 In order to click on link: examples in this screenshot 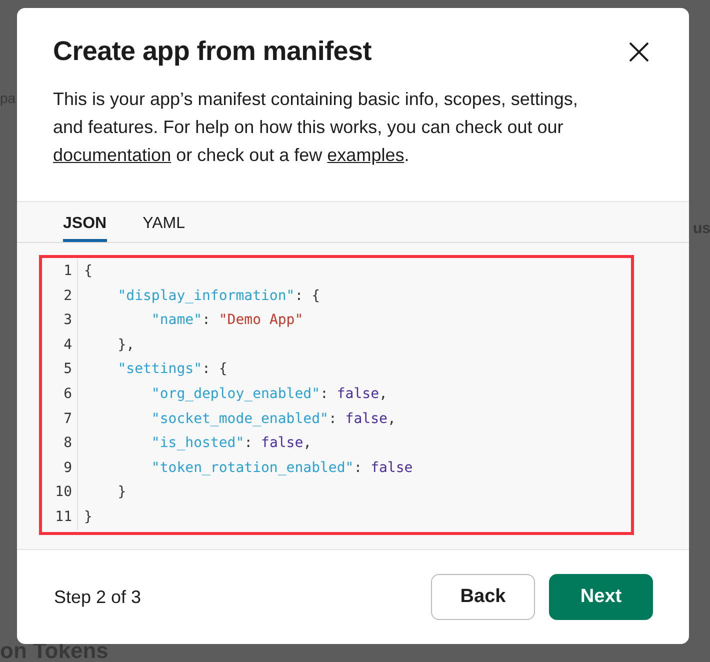, I will do `click(365, 155)`.